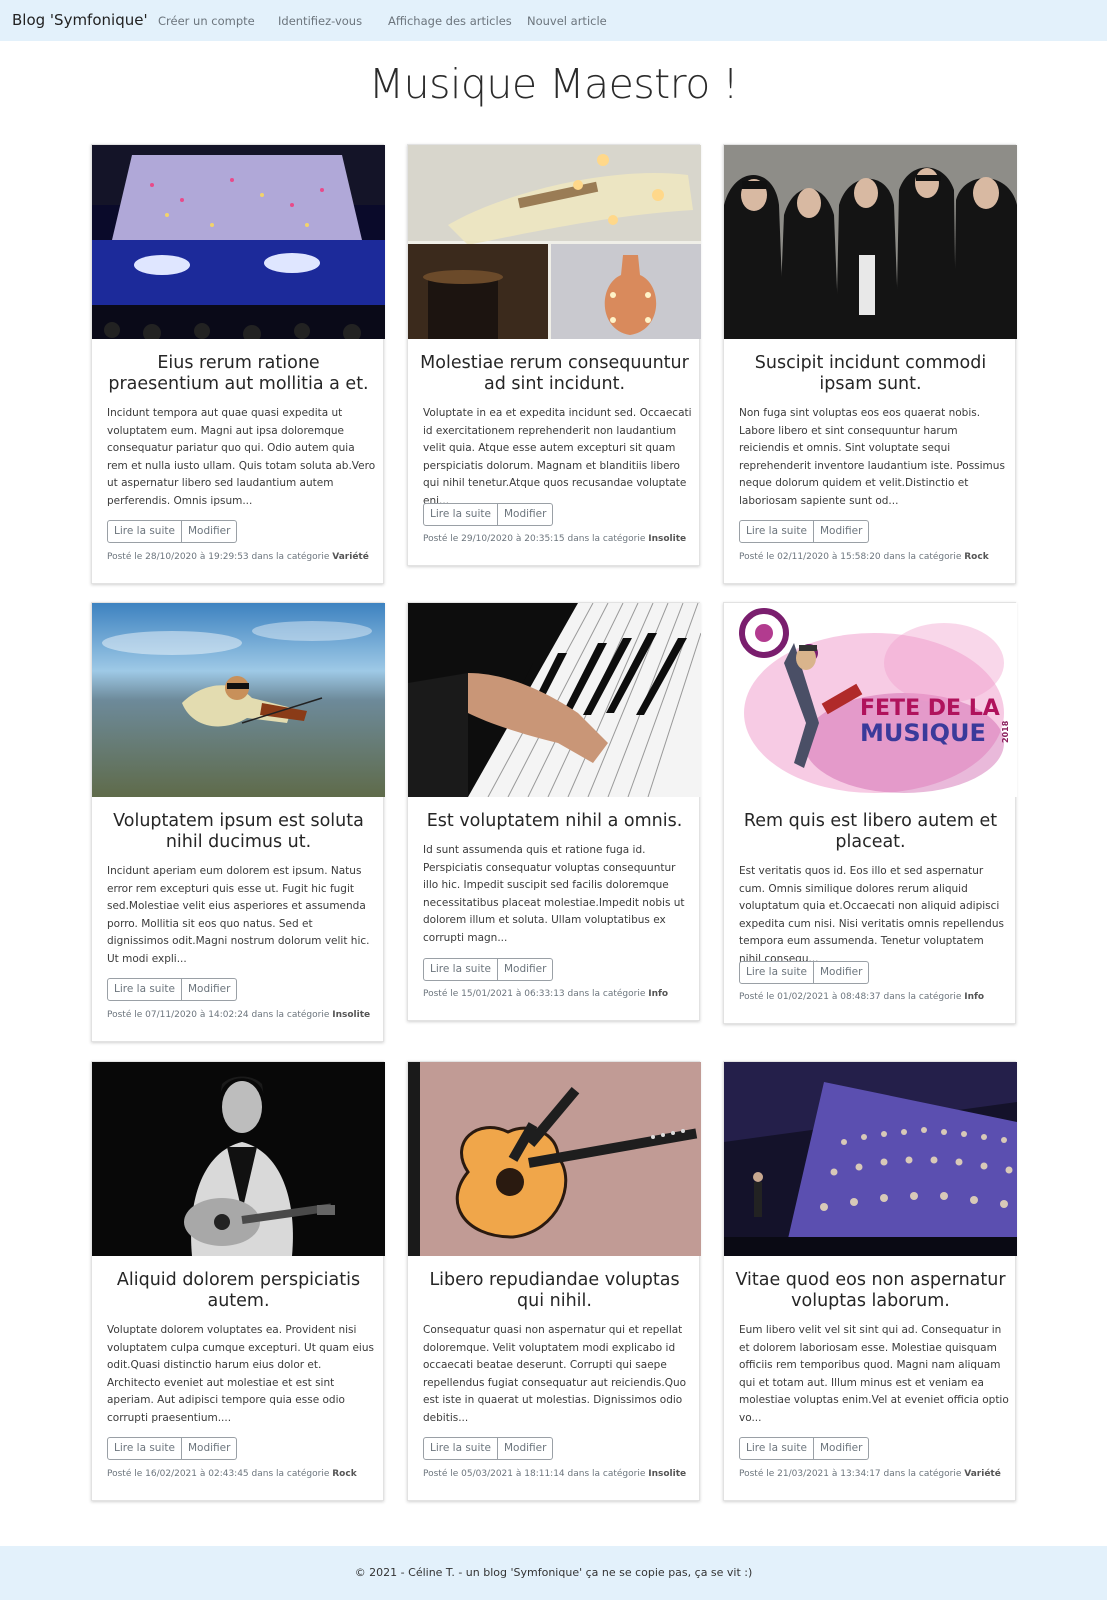 This screenshot has height=1600, width=1107. What do you see at coordinates (870, 374) in the screenshot?
I see `article-title: Suscipit incidunt commodi ipsam sunt.` at bounding box center [870, 374].